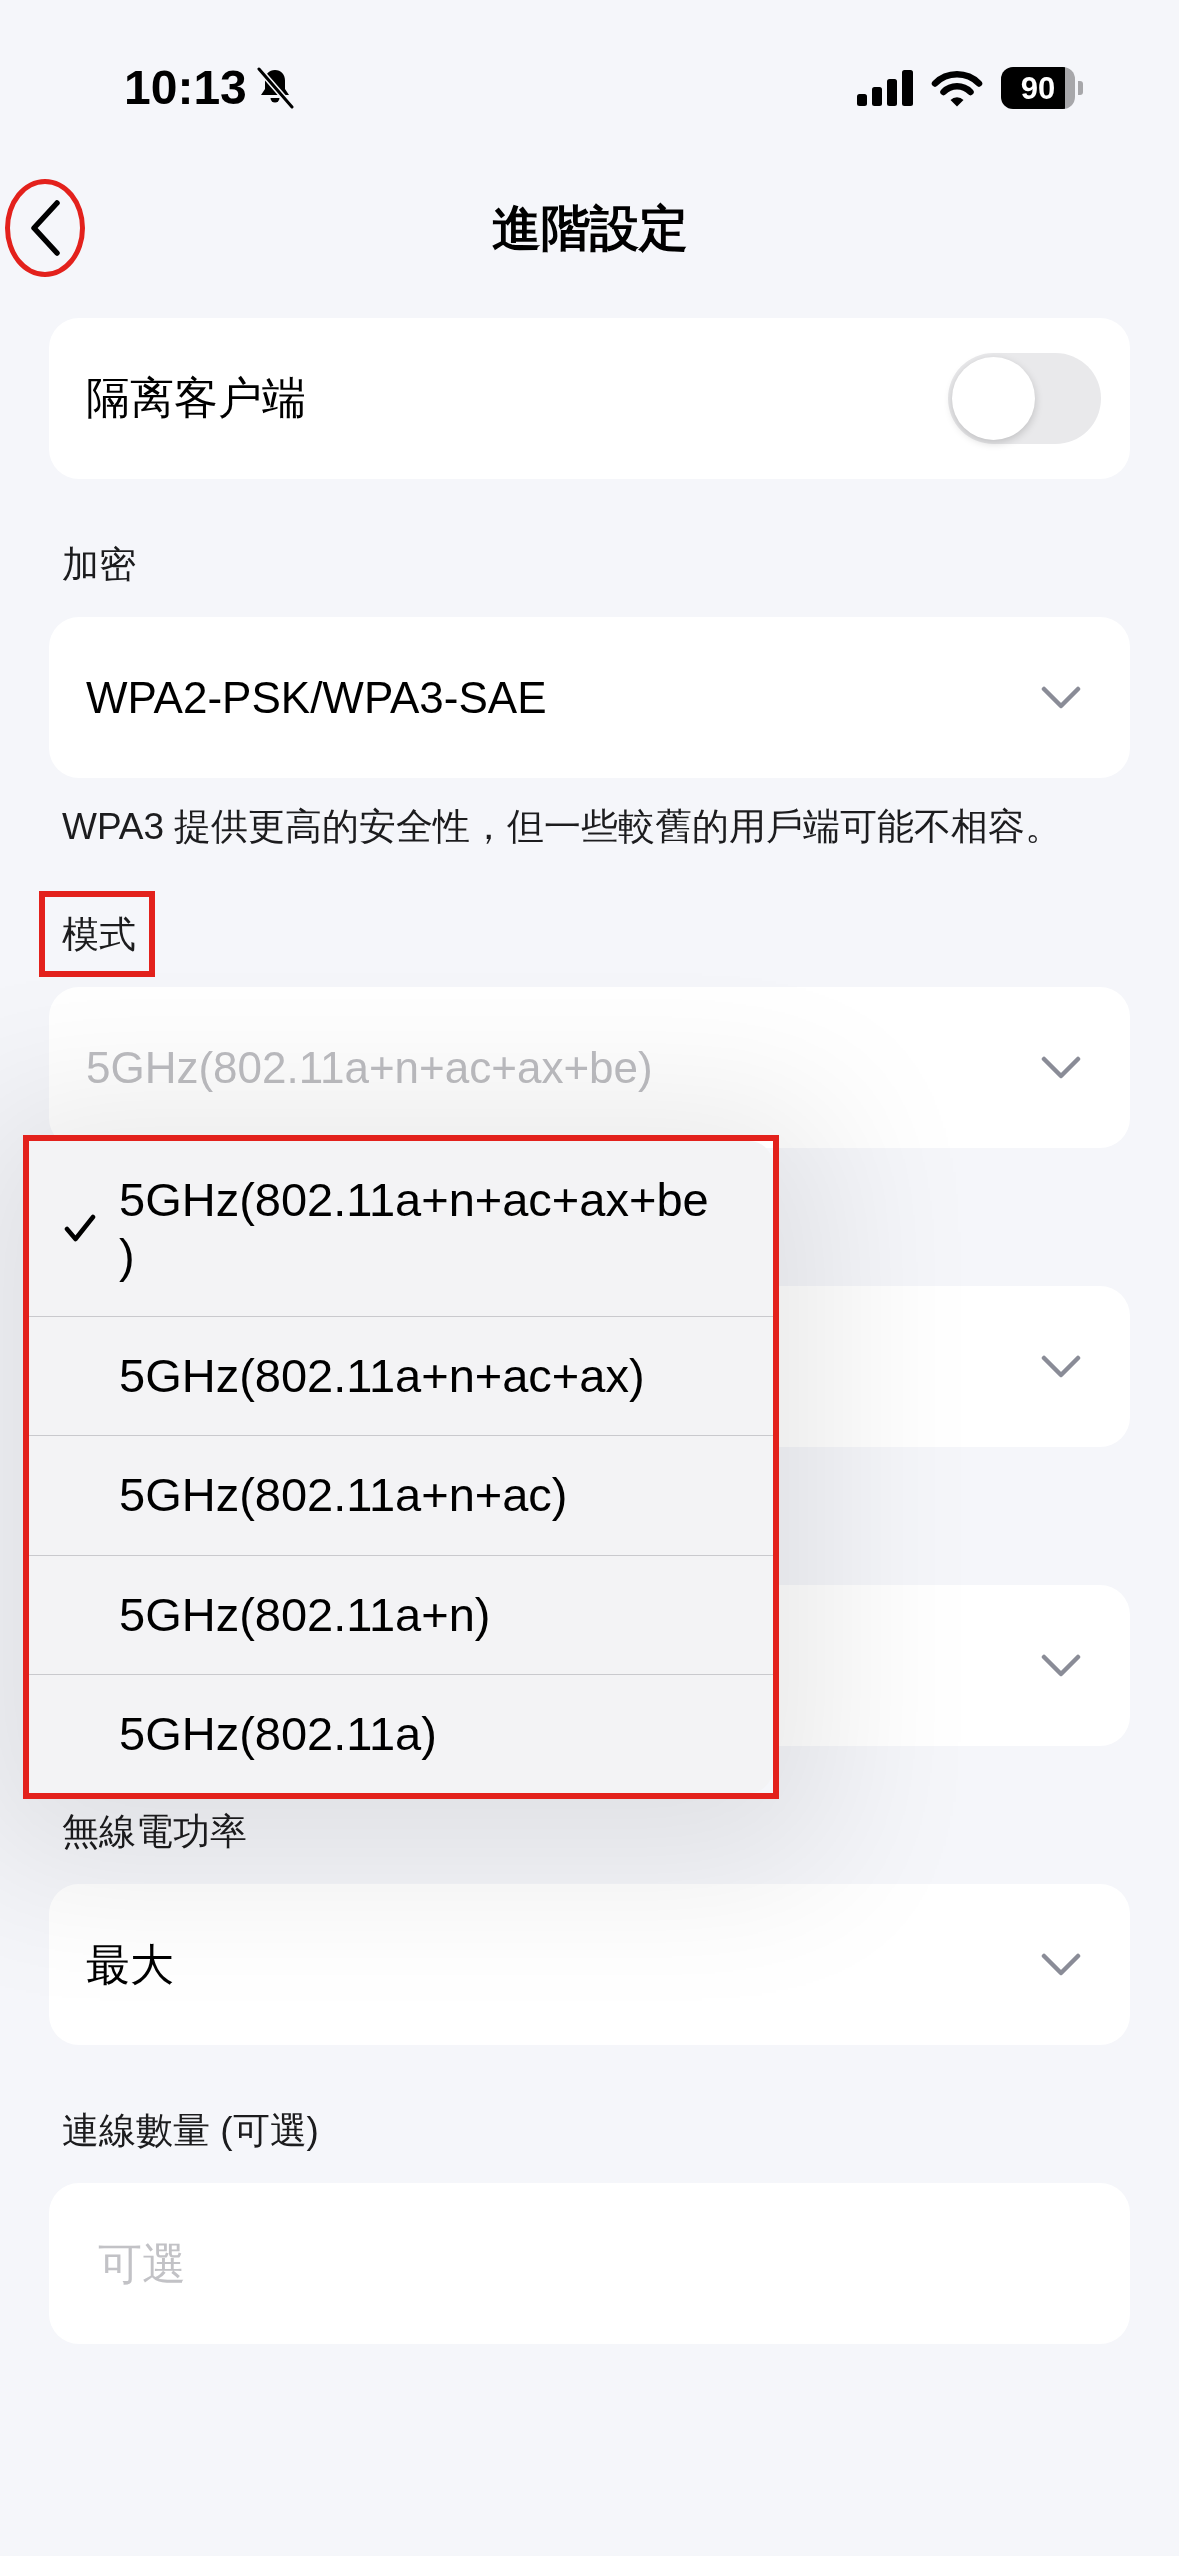 This screenshot has height=2556, width=1179. I want to click on field-label: 加密, so click(99, 565).